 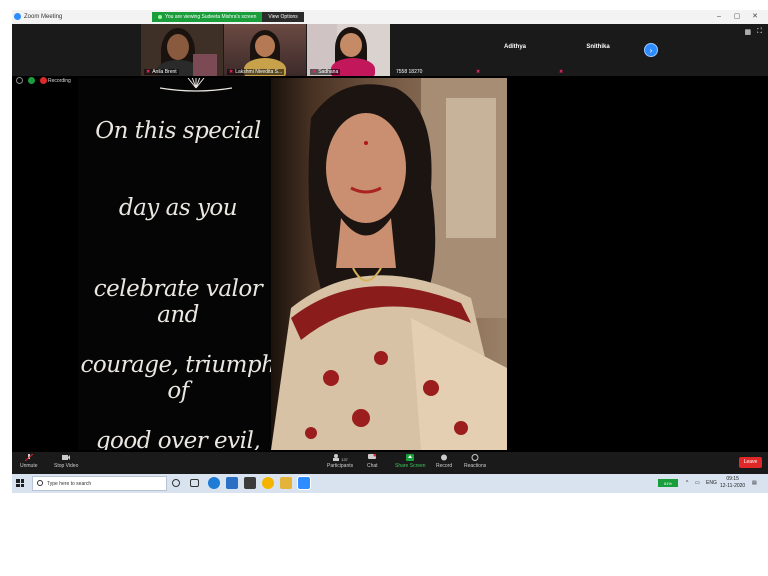 I want to click on participant-name: ✖ Anila Brent, so click(x=161, y=72).